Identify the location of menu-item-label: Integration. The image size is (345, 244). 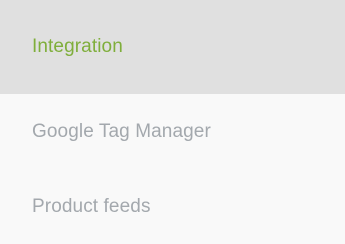
(77, 46).